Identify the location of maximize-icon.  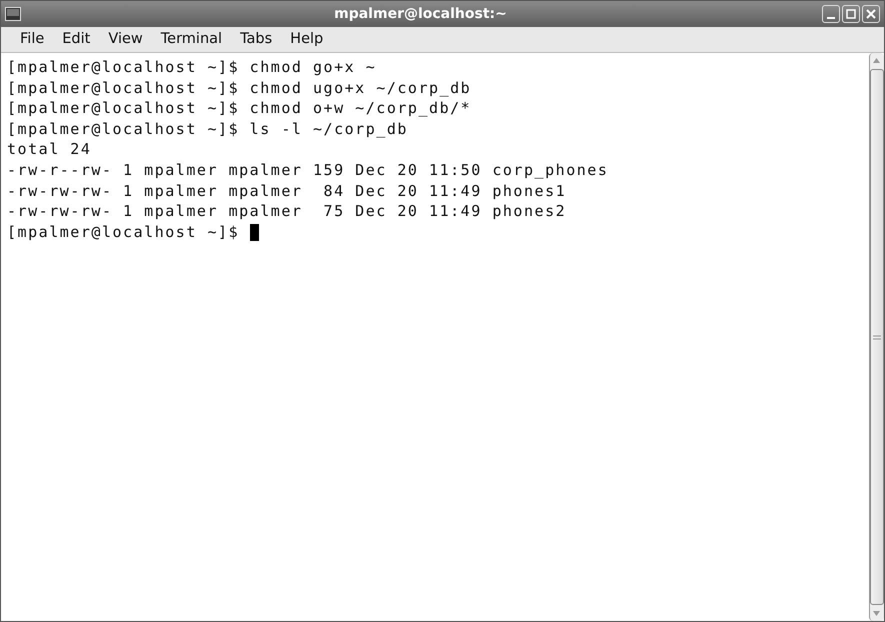
(851, 14).